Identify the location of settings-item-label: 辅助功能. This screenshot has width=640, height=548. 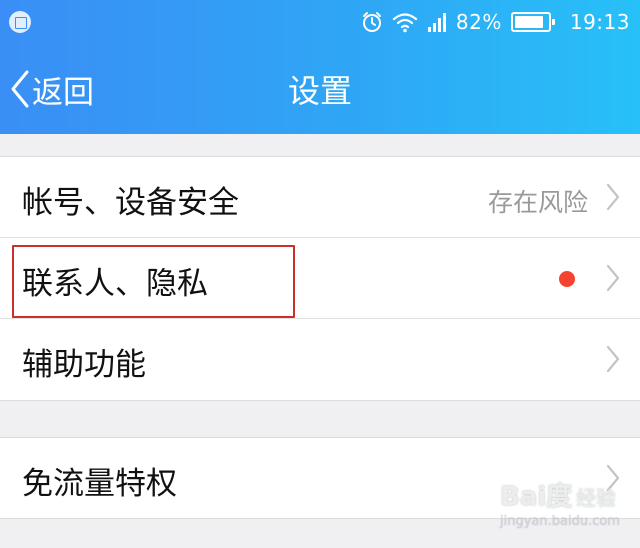
(84, 365).